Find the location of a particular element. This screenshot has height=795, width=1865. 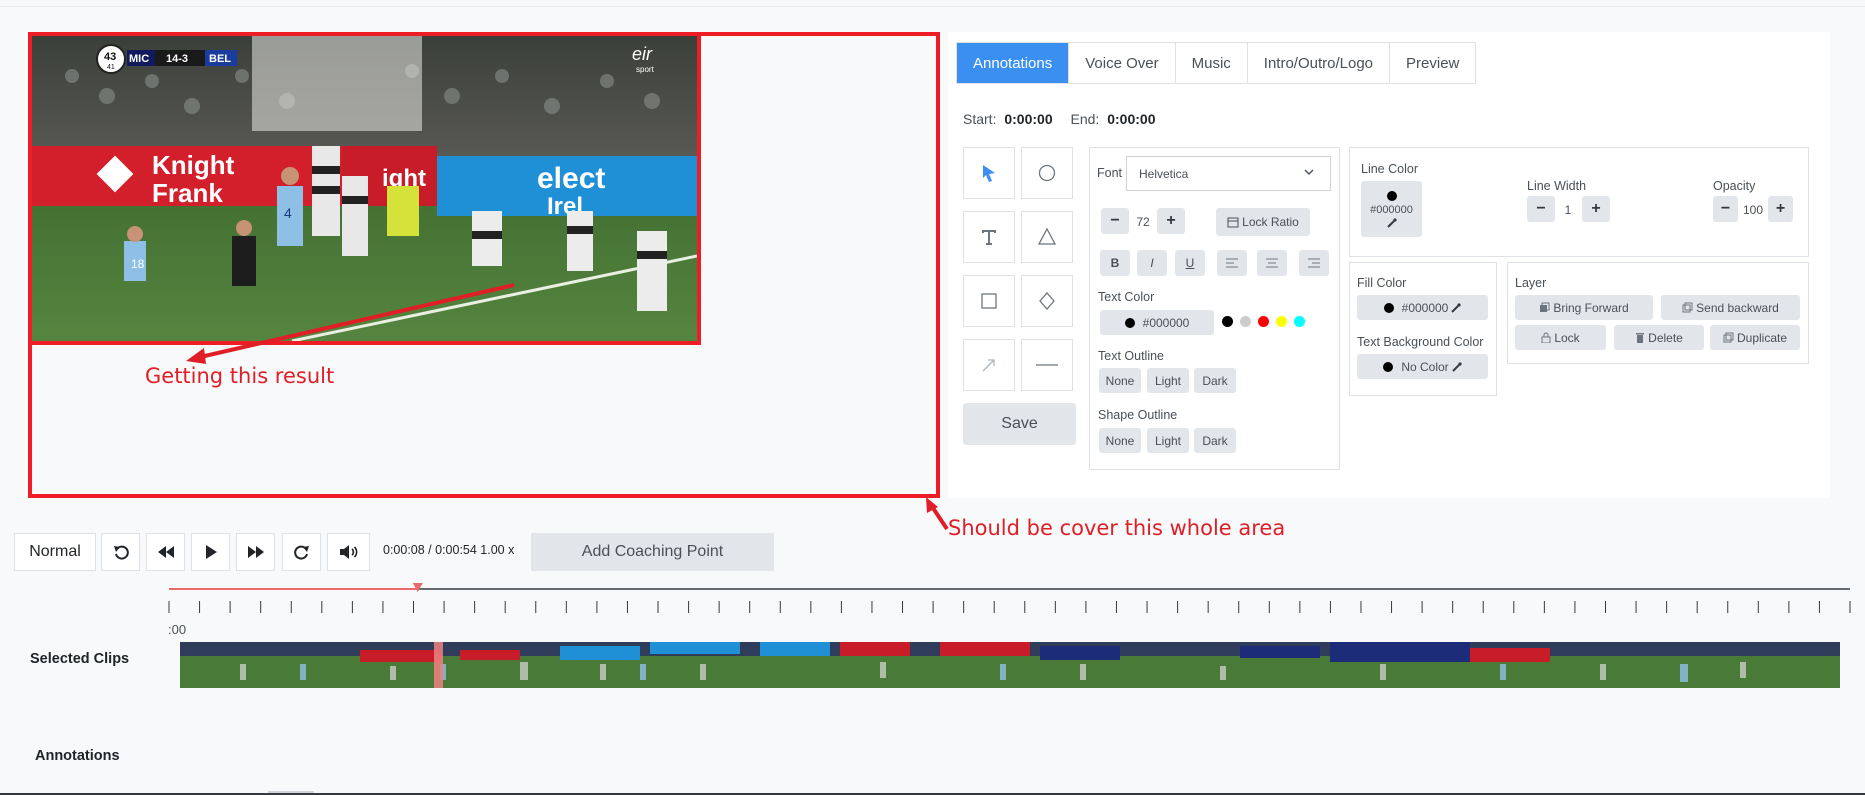

undo-button is located at coordinates (120, 552).